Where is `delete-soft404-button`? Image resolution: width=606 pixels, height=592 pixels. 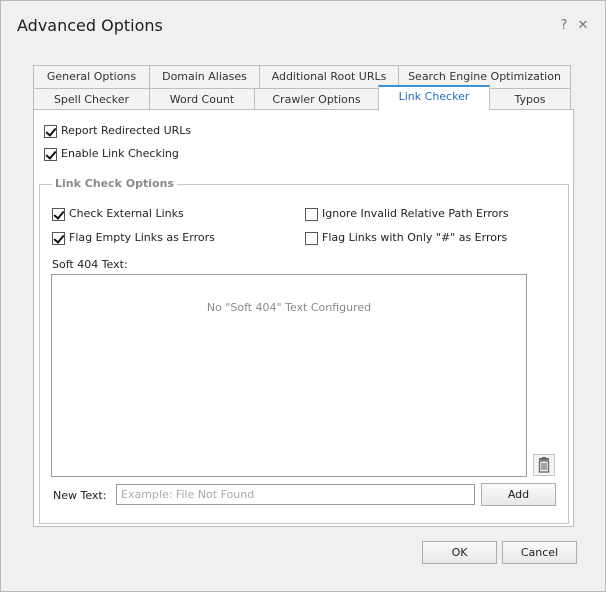 delete-soft404-button is located at coordinates (544, 465).